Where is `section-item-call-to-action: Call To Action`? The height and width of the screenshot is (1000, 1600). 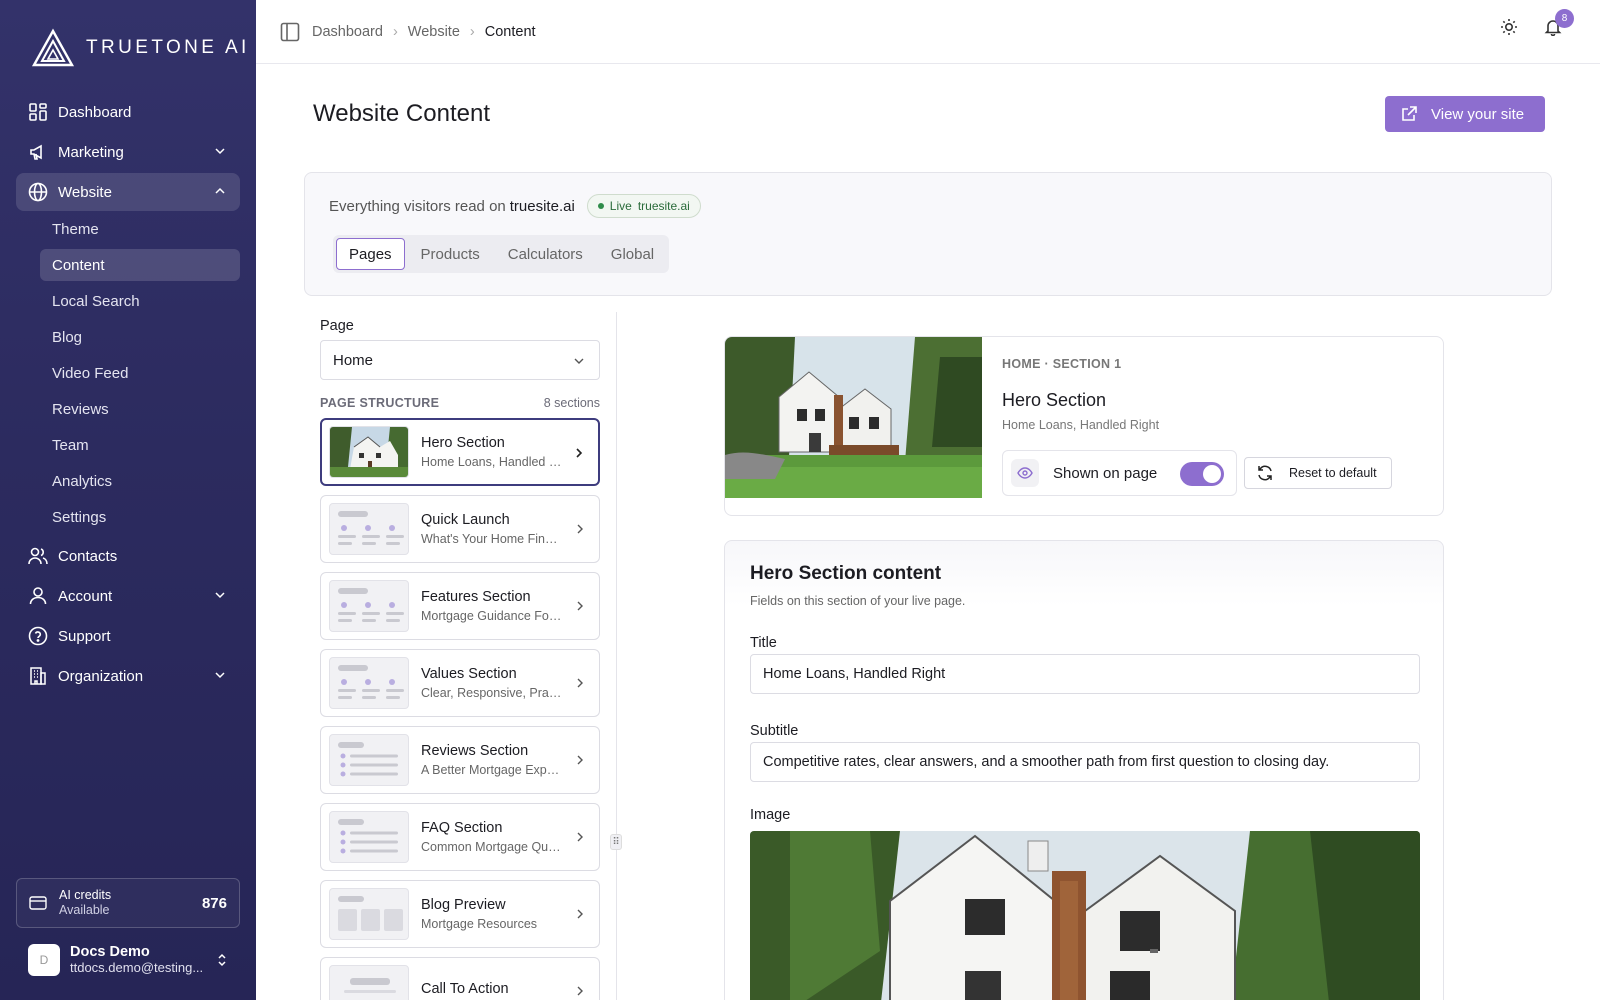 section-item-call-to-action: Call To Action is located at coordinates (460, 978).